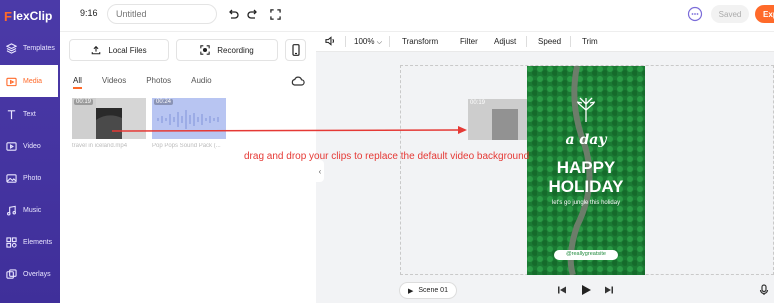  Describe the element at coordinates (11, 274) in the screenshot. I see `overlays-icon` at that location.